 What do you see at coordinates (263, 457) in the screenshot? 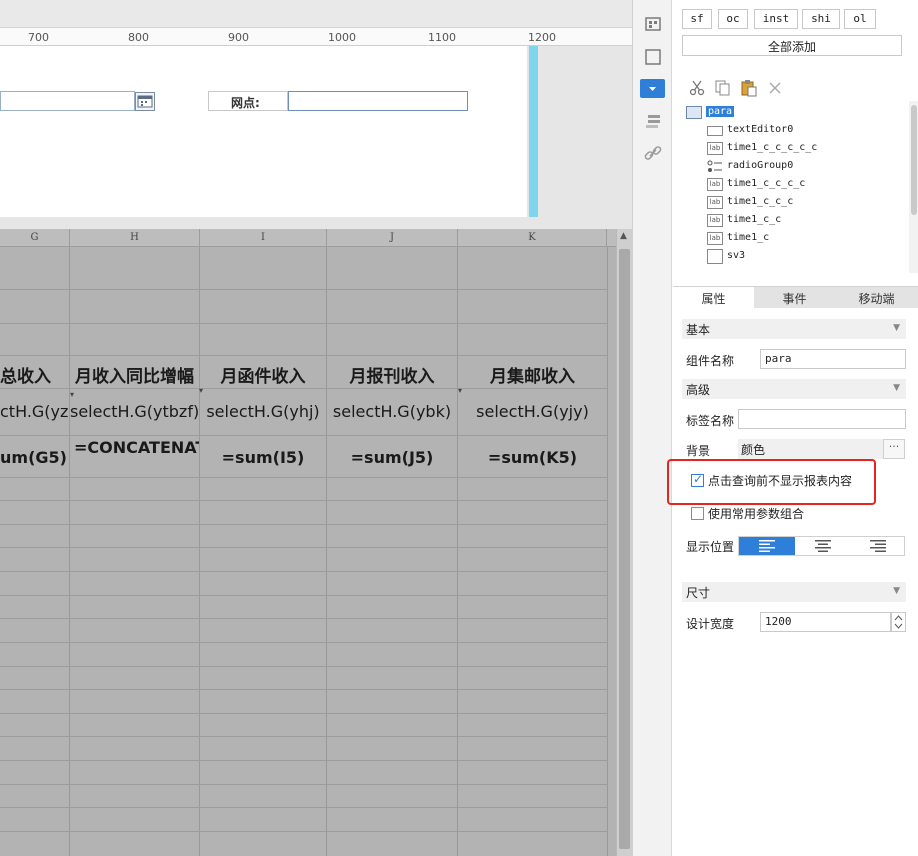
I see `grid-cell: =sum(I5)` at bounding box center [263, 457].